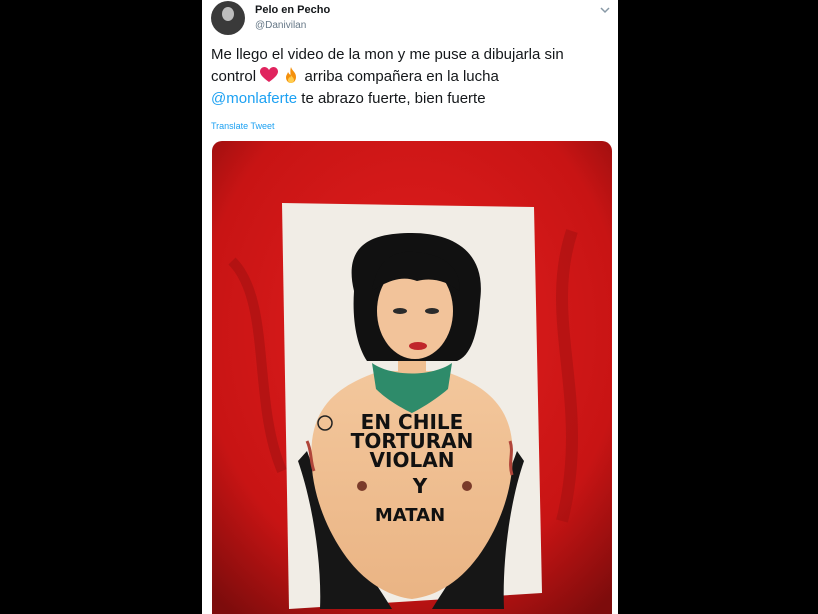 The width and height of the screenshot is (818, 614). I want to click on lettering-line-4: Y, so click(420, 486).